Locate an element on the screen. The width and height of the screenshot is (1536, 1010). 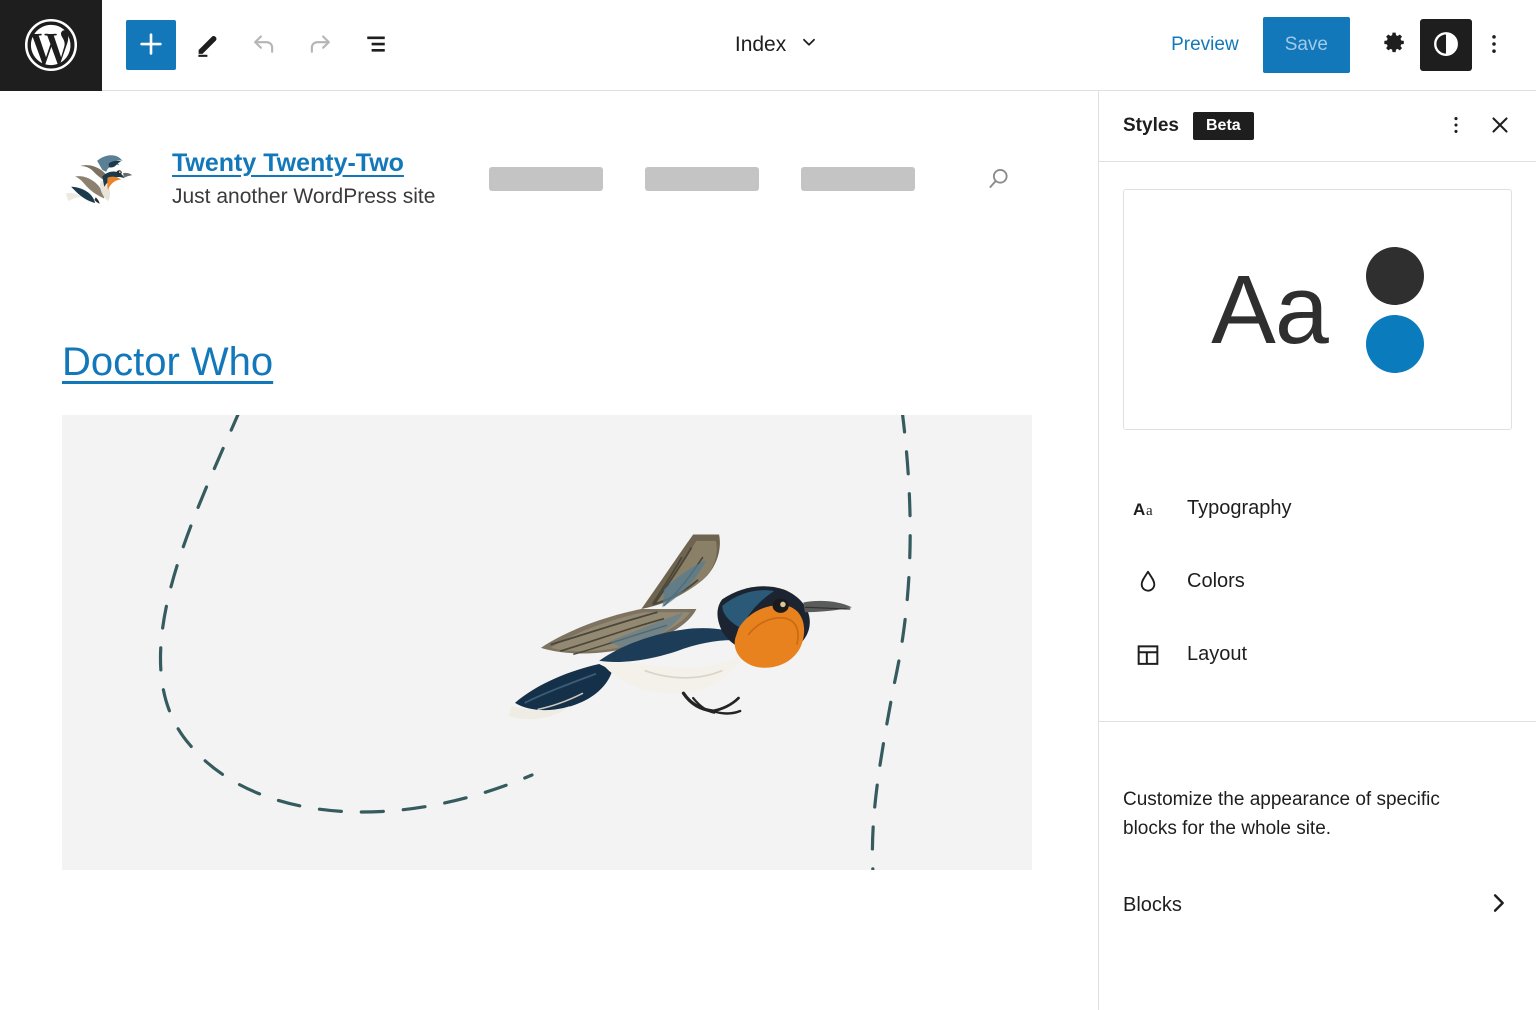
redo-button is located at coordinates (320, 45).